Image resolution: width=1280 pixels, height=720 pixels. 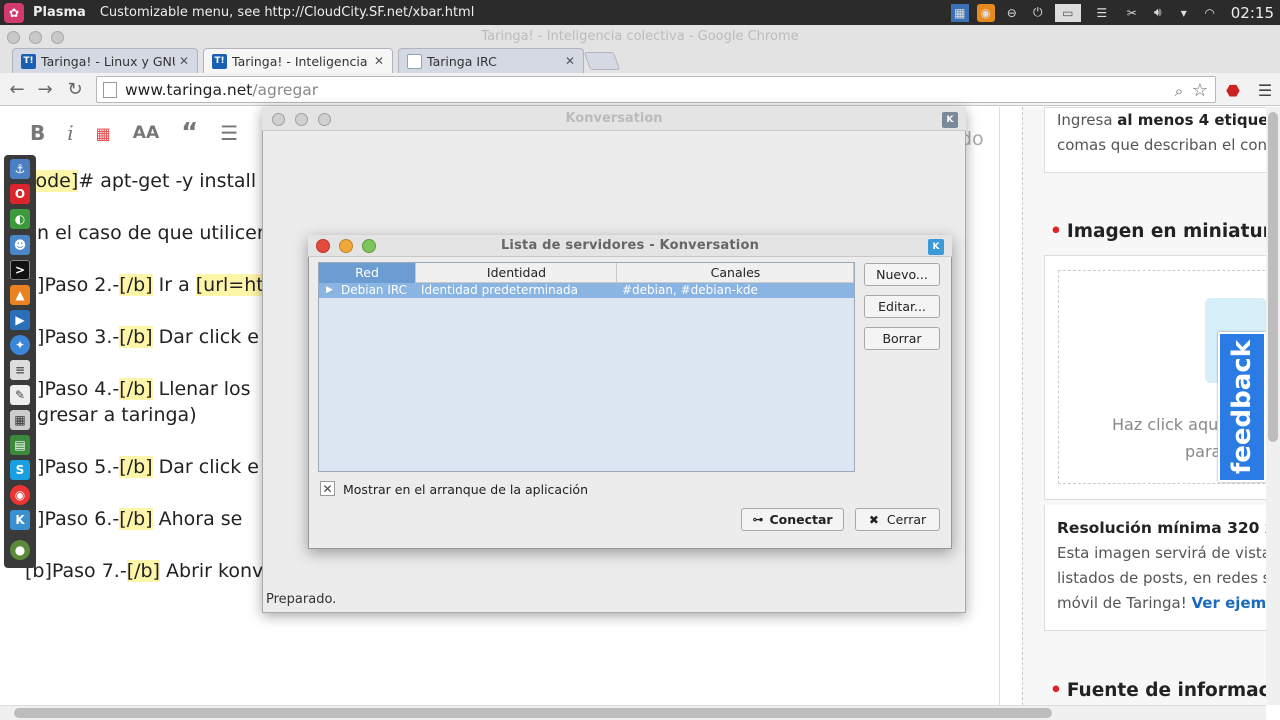 I want to click on window-minimize-button, so click(x=35, y=37).